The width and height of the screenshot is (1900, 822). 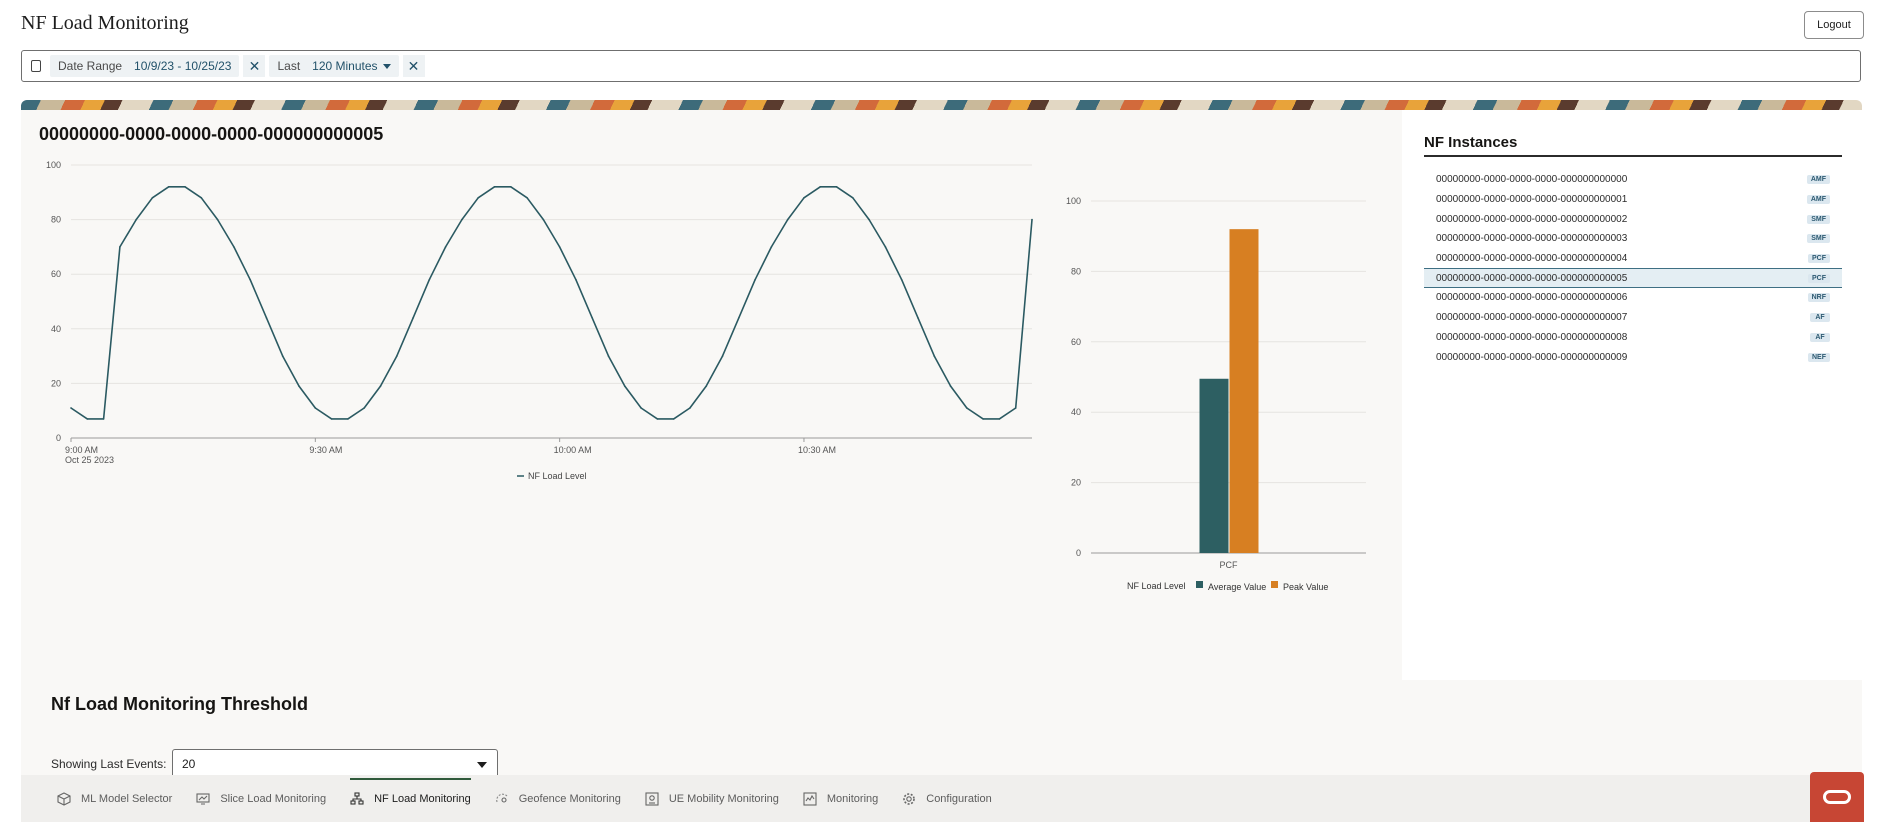 I want to click on nf-instance-id: 00000000-0000-0000-0000-000000000007, so click(x=1532, y=318).